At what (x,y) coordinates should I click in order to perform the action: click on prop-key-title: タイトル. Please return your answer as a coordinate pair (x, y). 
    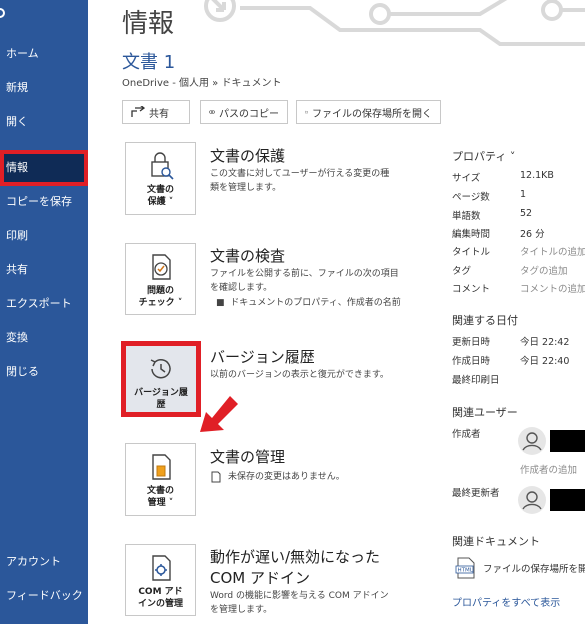
    Looking at the image, I should click on (471, 252).